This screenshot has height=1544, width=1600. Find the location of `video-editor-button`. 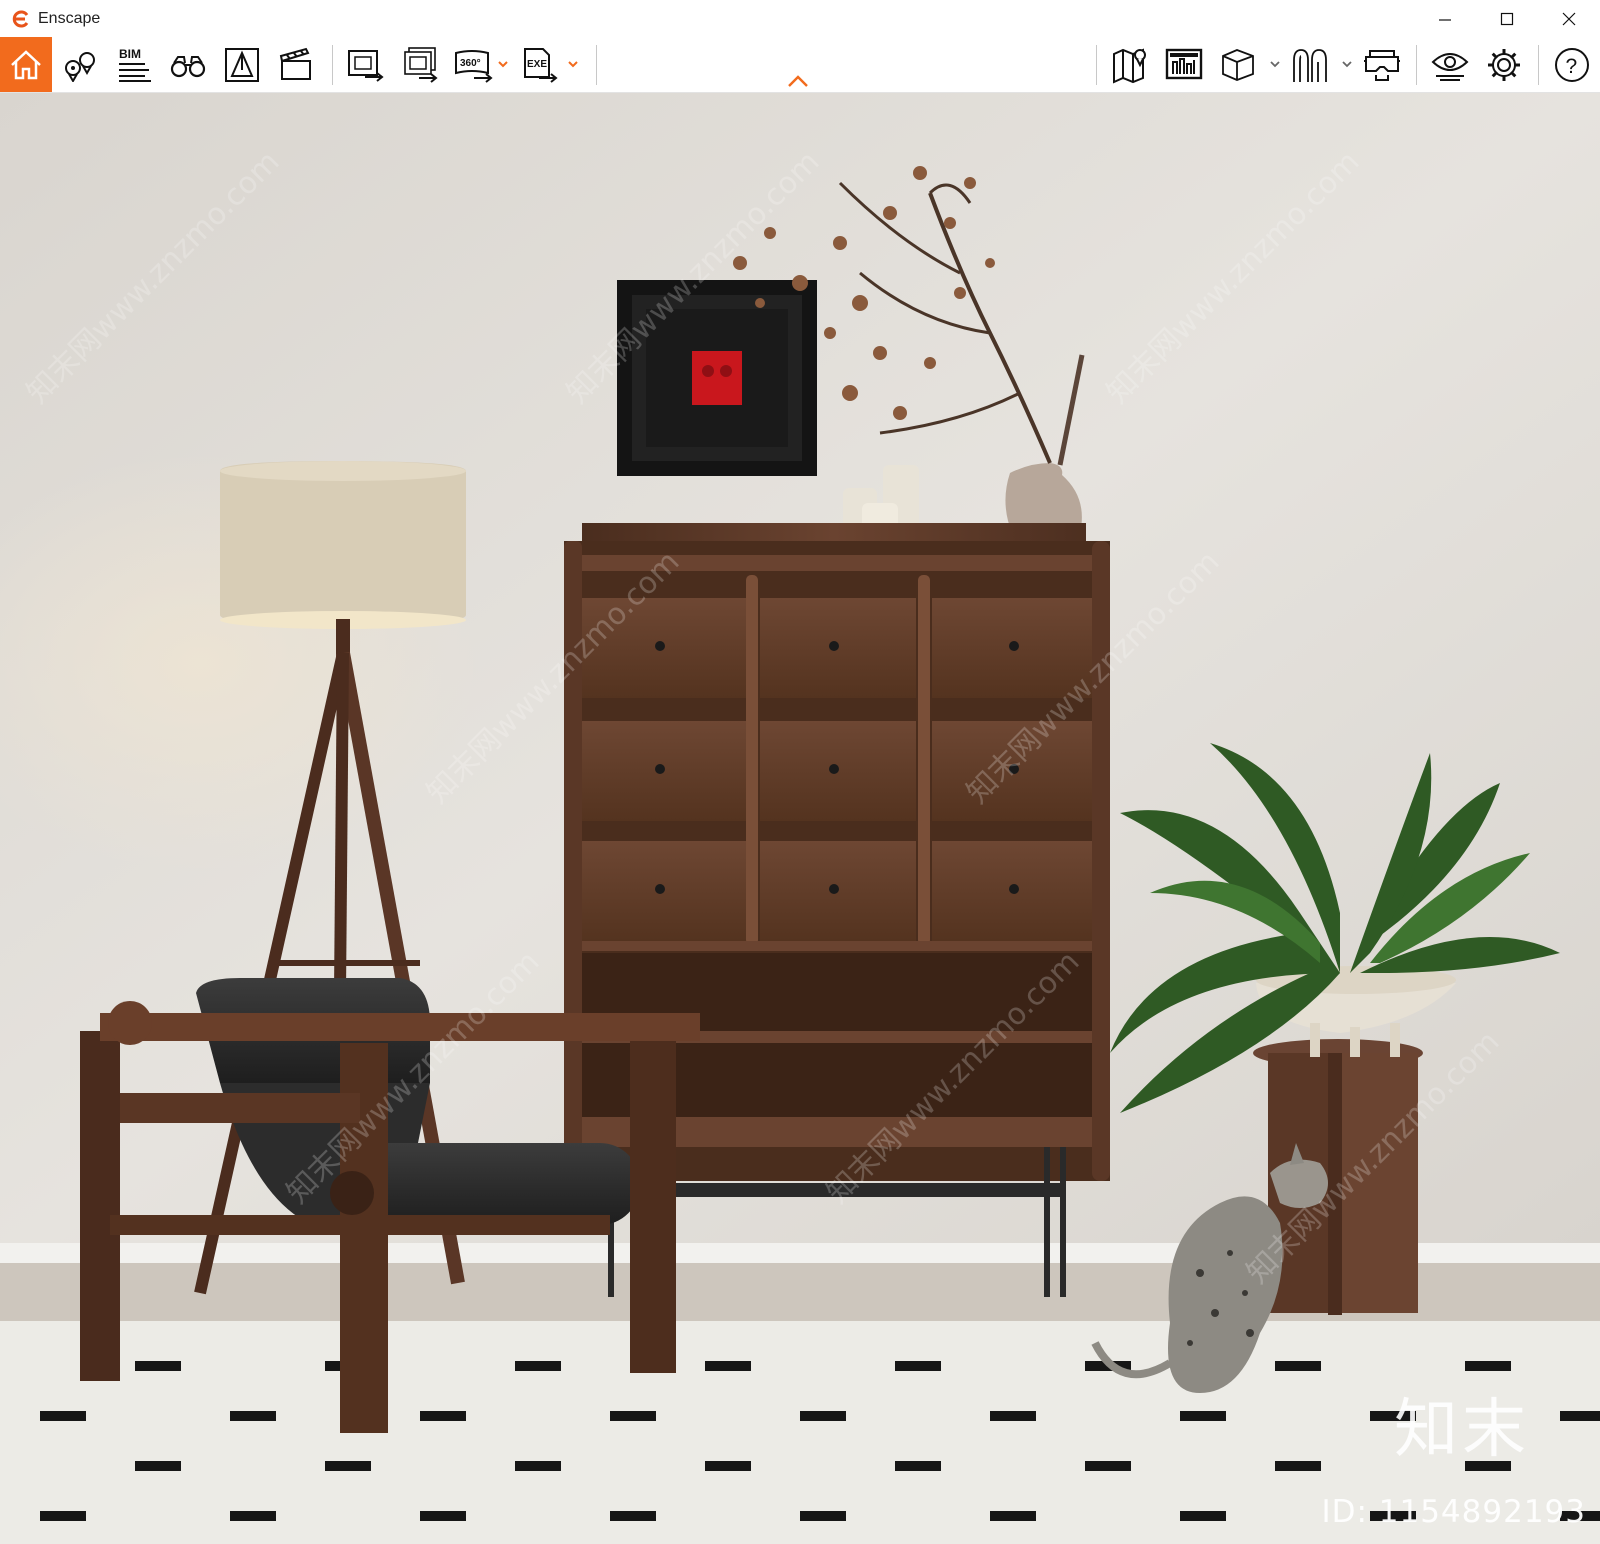

video-editor-button is located at coordinates (296, 65).